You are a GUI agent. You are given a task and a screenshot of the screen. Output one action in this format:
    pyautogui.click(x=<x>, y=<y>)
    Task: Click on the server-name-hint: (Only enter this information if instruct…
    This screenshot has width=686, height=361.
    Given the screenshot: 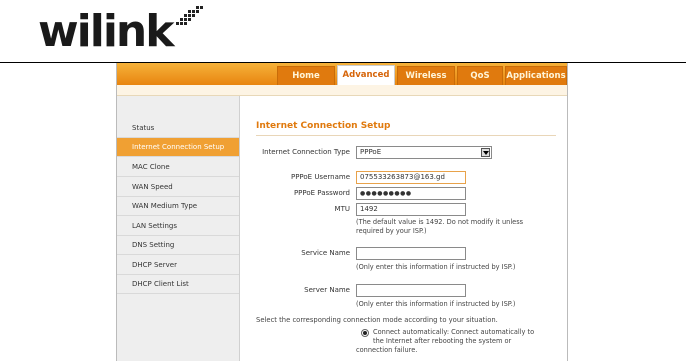 What is the action you would take?
    pyautogui.click(x=436, y=304)
    